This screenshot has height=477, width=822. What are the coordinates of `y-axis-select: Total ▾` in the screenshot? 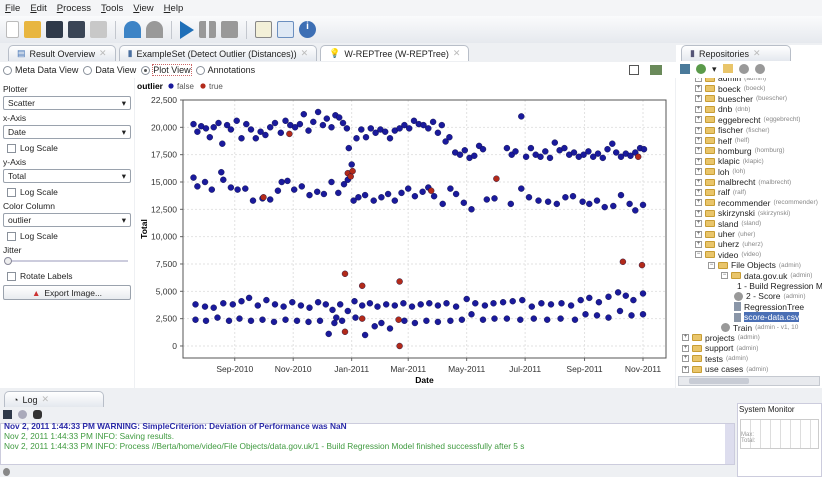 It's located at (67, 176).